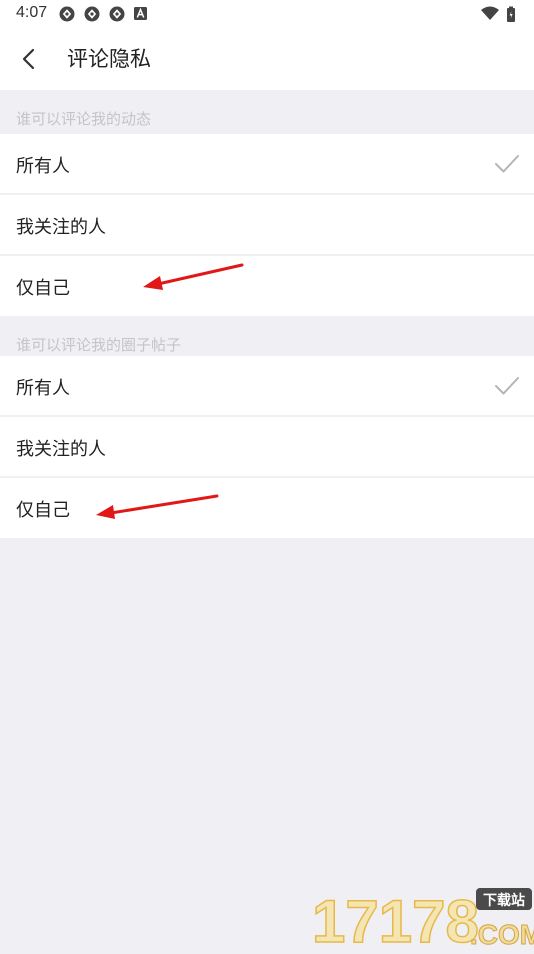 Image resolution: width=534 pixels, height=954 pixels. What do you see at coordinates (267, 286) in the screenshot?
I see `option-only-me-moments: 仅自己` at bounding box center [267, 286].